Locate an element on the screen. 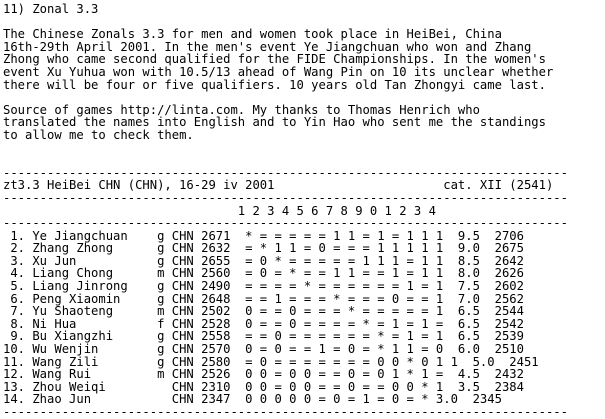 The image size is (605, 419). article-heading: 11) Zonal 3.3 is located at coordinates (51, 9).